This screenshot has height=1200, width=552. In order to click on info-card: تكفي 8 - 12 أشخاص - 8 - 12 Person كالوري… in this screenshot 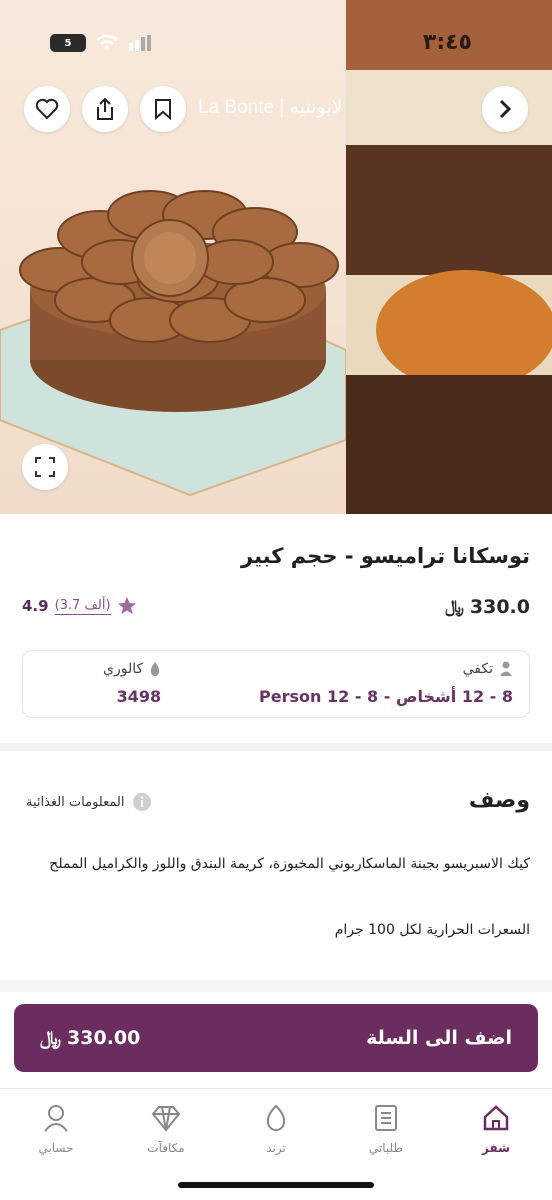, I will do `click(276, 684)`.